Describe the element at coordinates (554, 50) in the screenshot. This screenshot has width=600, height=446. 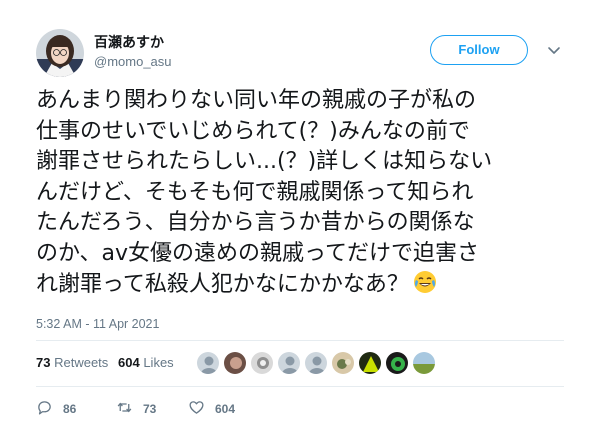
I see `chevron-down-icon` at that location.